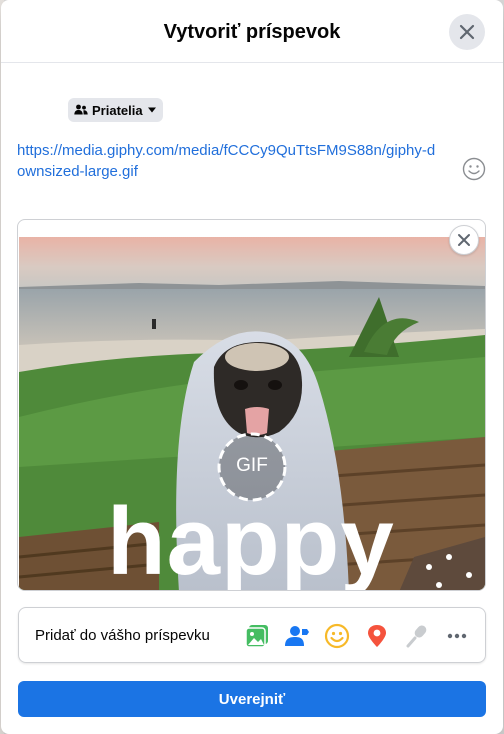 This screenshot has width=504, height=734. I want to click on photo-video-icon, so click(256, 636).